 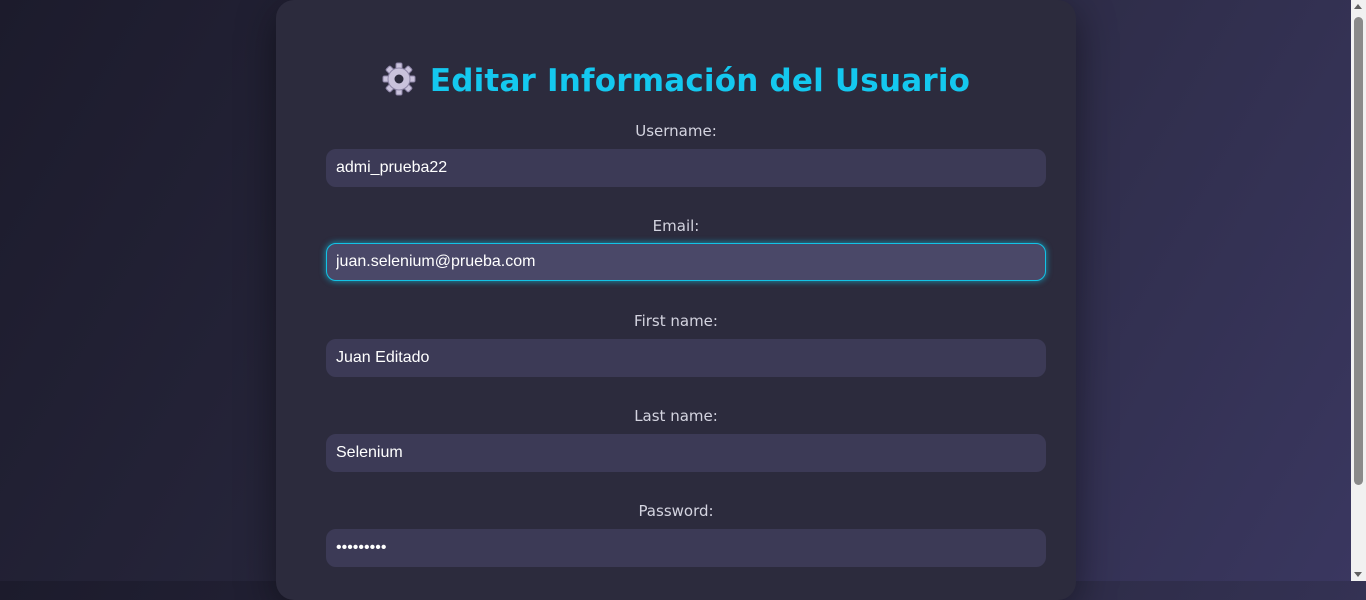 What do you see at coordinates (1358, 574) in the screenshot?
I see `scroll-down-icon` at bounding box center [1358, 574].